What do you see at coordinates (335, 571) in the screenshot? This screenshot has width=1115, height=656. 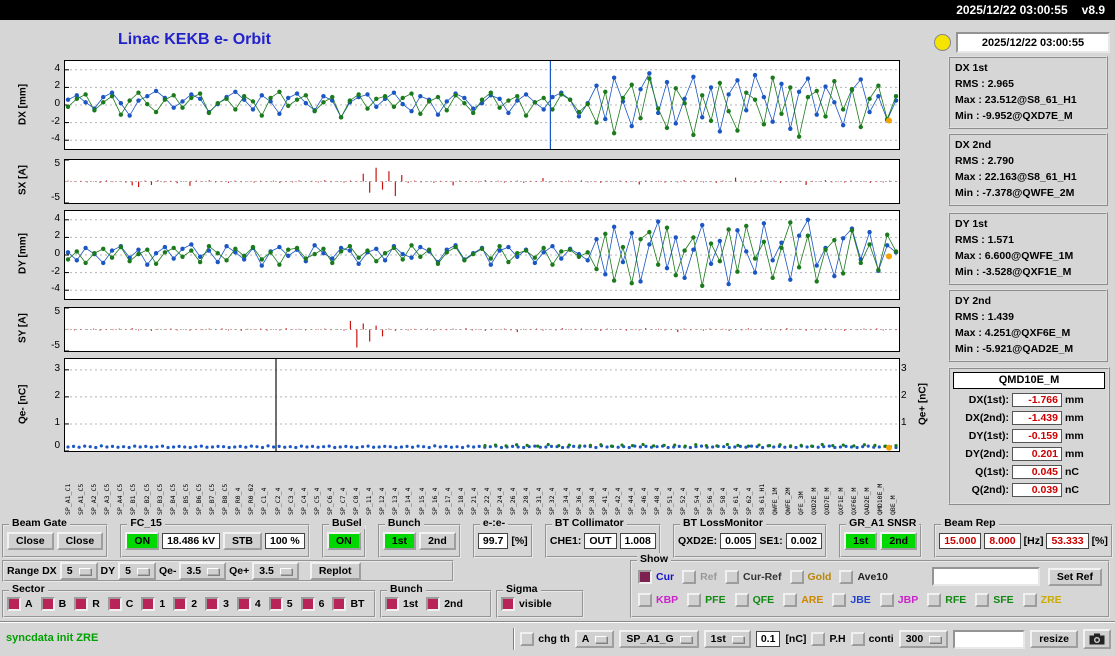 I see `replot-button: Replot` at bounding box center [335, 571].